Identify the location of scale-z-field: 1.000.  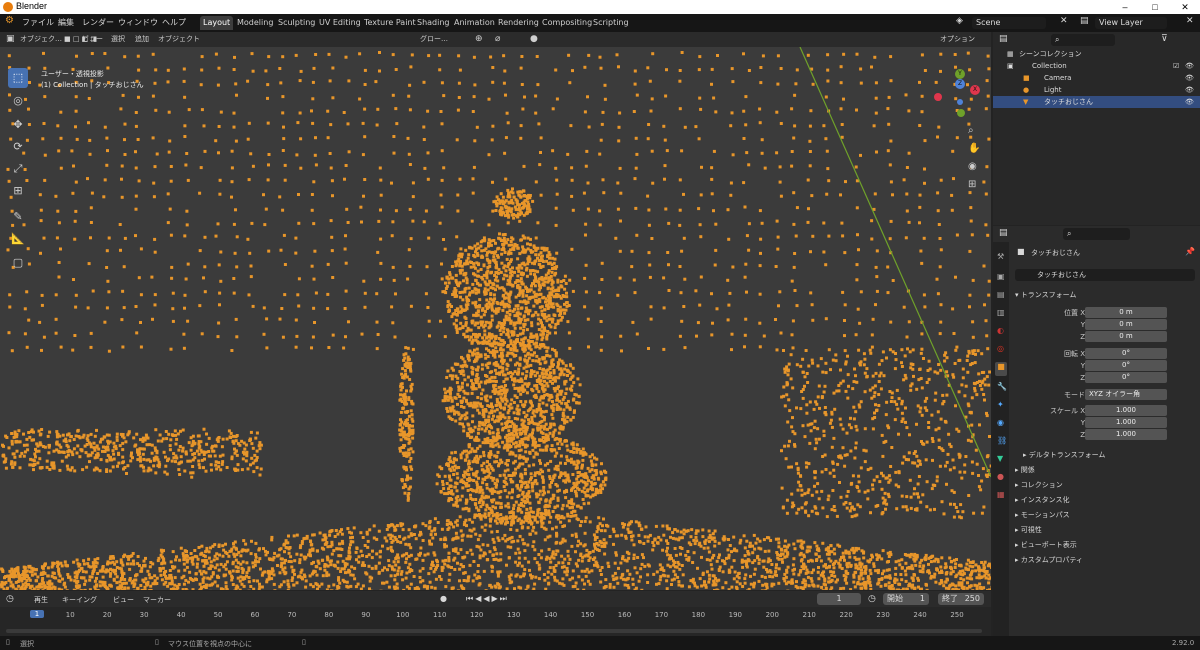
(1126, 434).